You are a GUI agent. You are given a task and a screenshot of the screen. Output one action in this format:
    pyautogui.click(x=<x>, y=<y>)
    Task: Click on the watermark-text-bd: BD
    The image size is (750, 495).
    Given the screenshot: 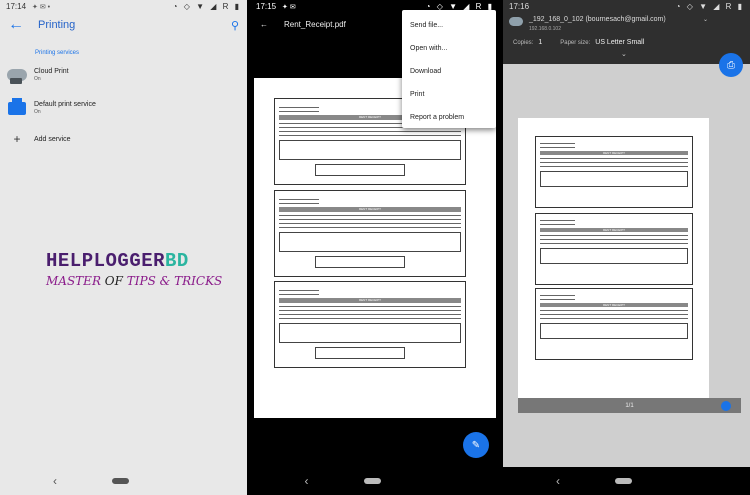 What is the action you would take?
    pyautogui.click(x=177, y=261)
    